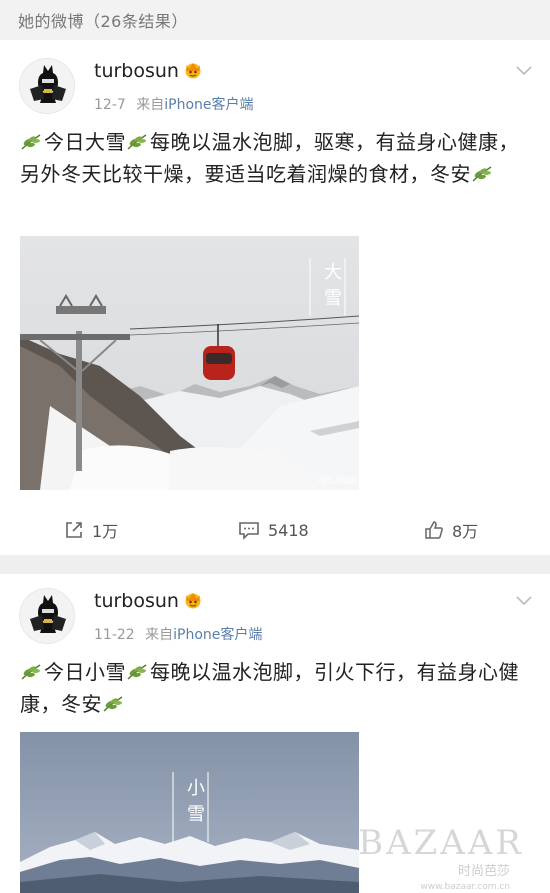  What do you see at coordinates (451, 530) in the screenshot?
I see `like-button: 8万` at bounding box center [451, 530].